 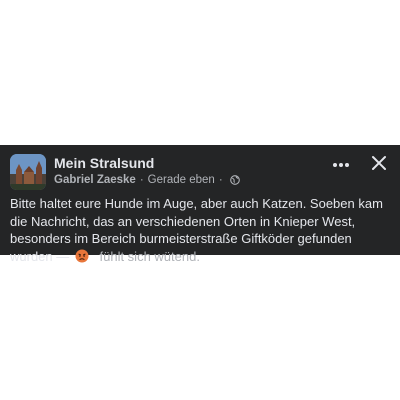 What do you see at coordinates (147, 180) in the screenshot?
I see `post-meta: Gabriel Zaeske · Gerade eben ·` at bounding box center [147, 180].